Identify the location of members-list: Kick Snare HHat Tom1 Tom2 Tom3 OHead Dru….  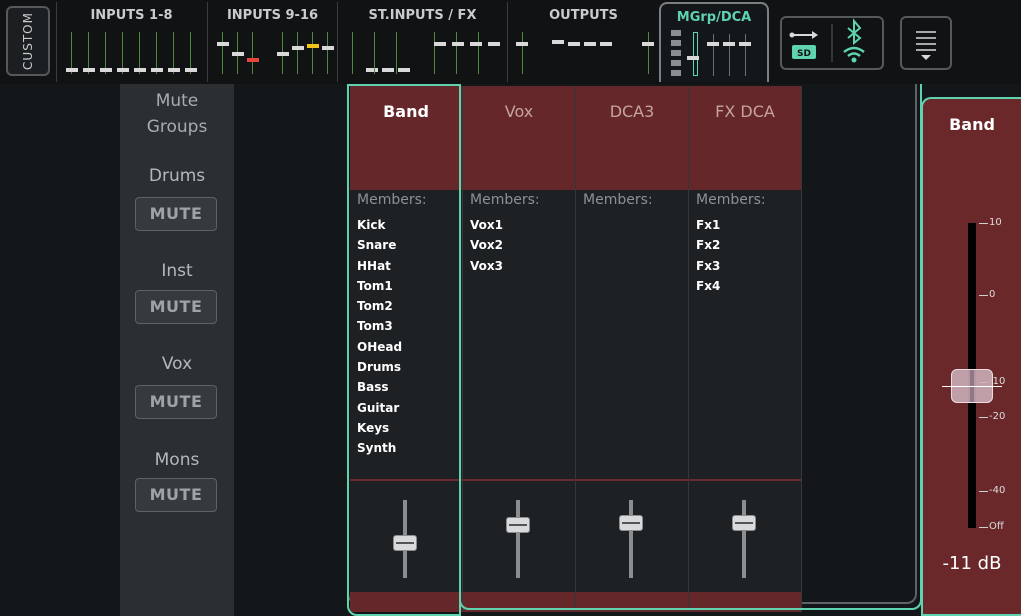
(379, 337).